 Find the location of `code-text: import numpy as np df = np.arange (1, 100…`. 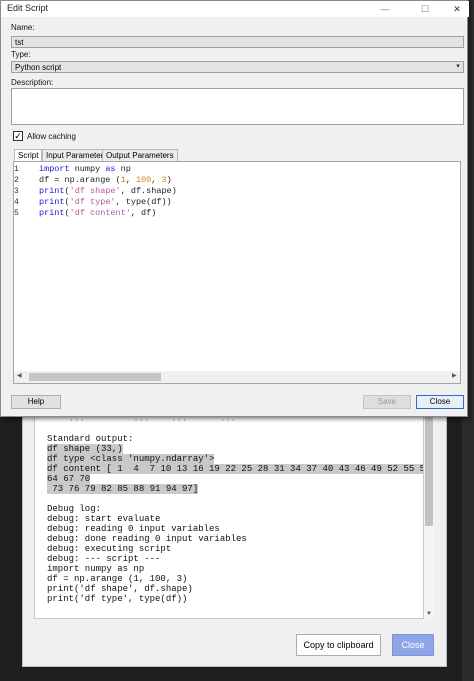

code-text: import numpy as np df = np.arange (1, 100… is located at coordinates (108, 191).